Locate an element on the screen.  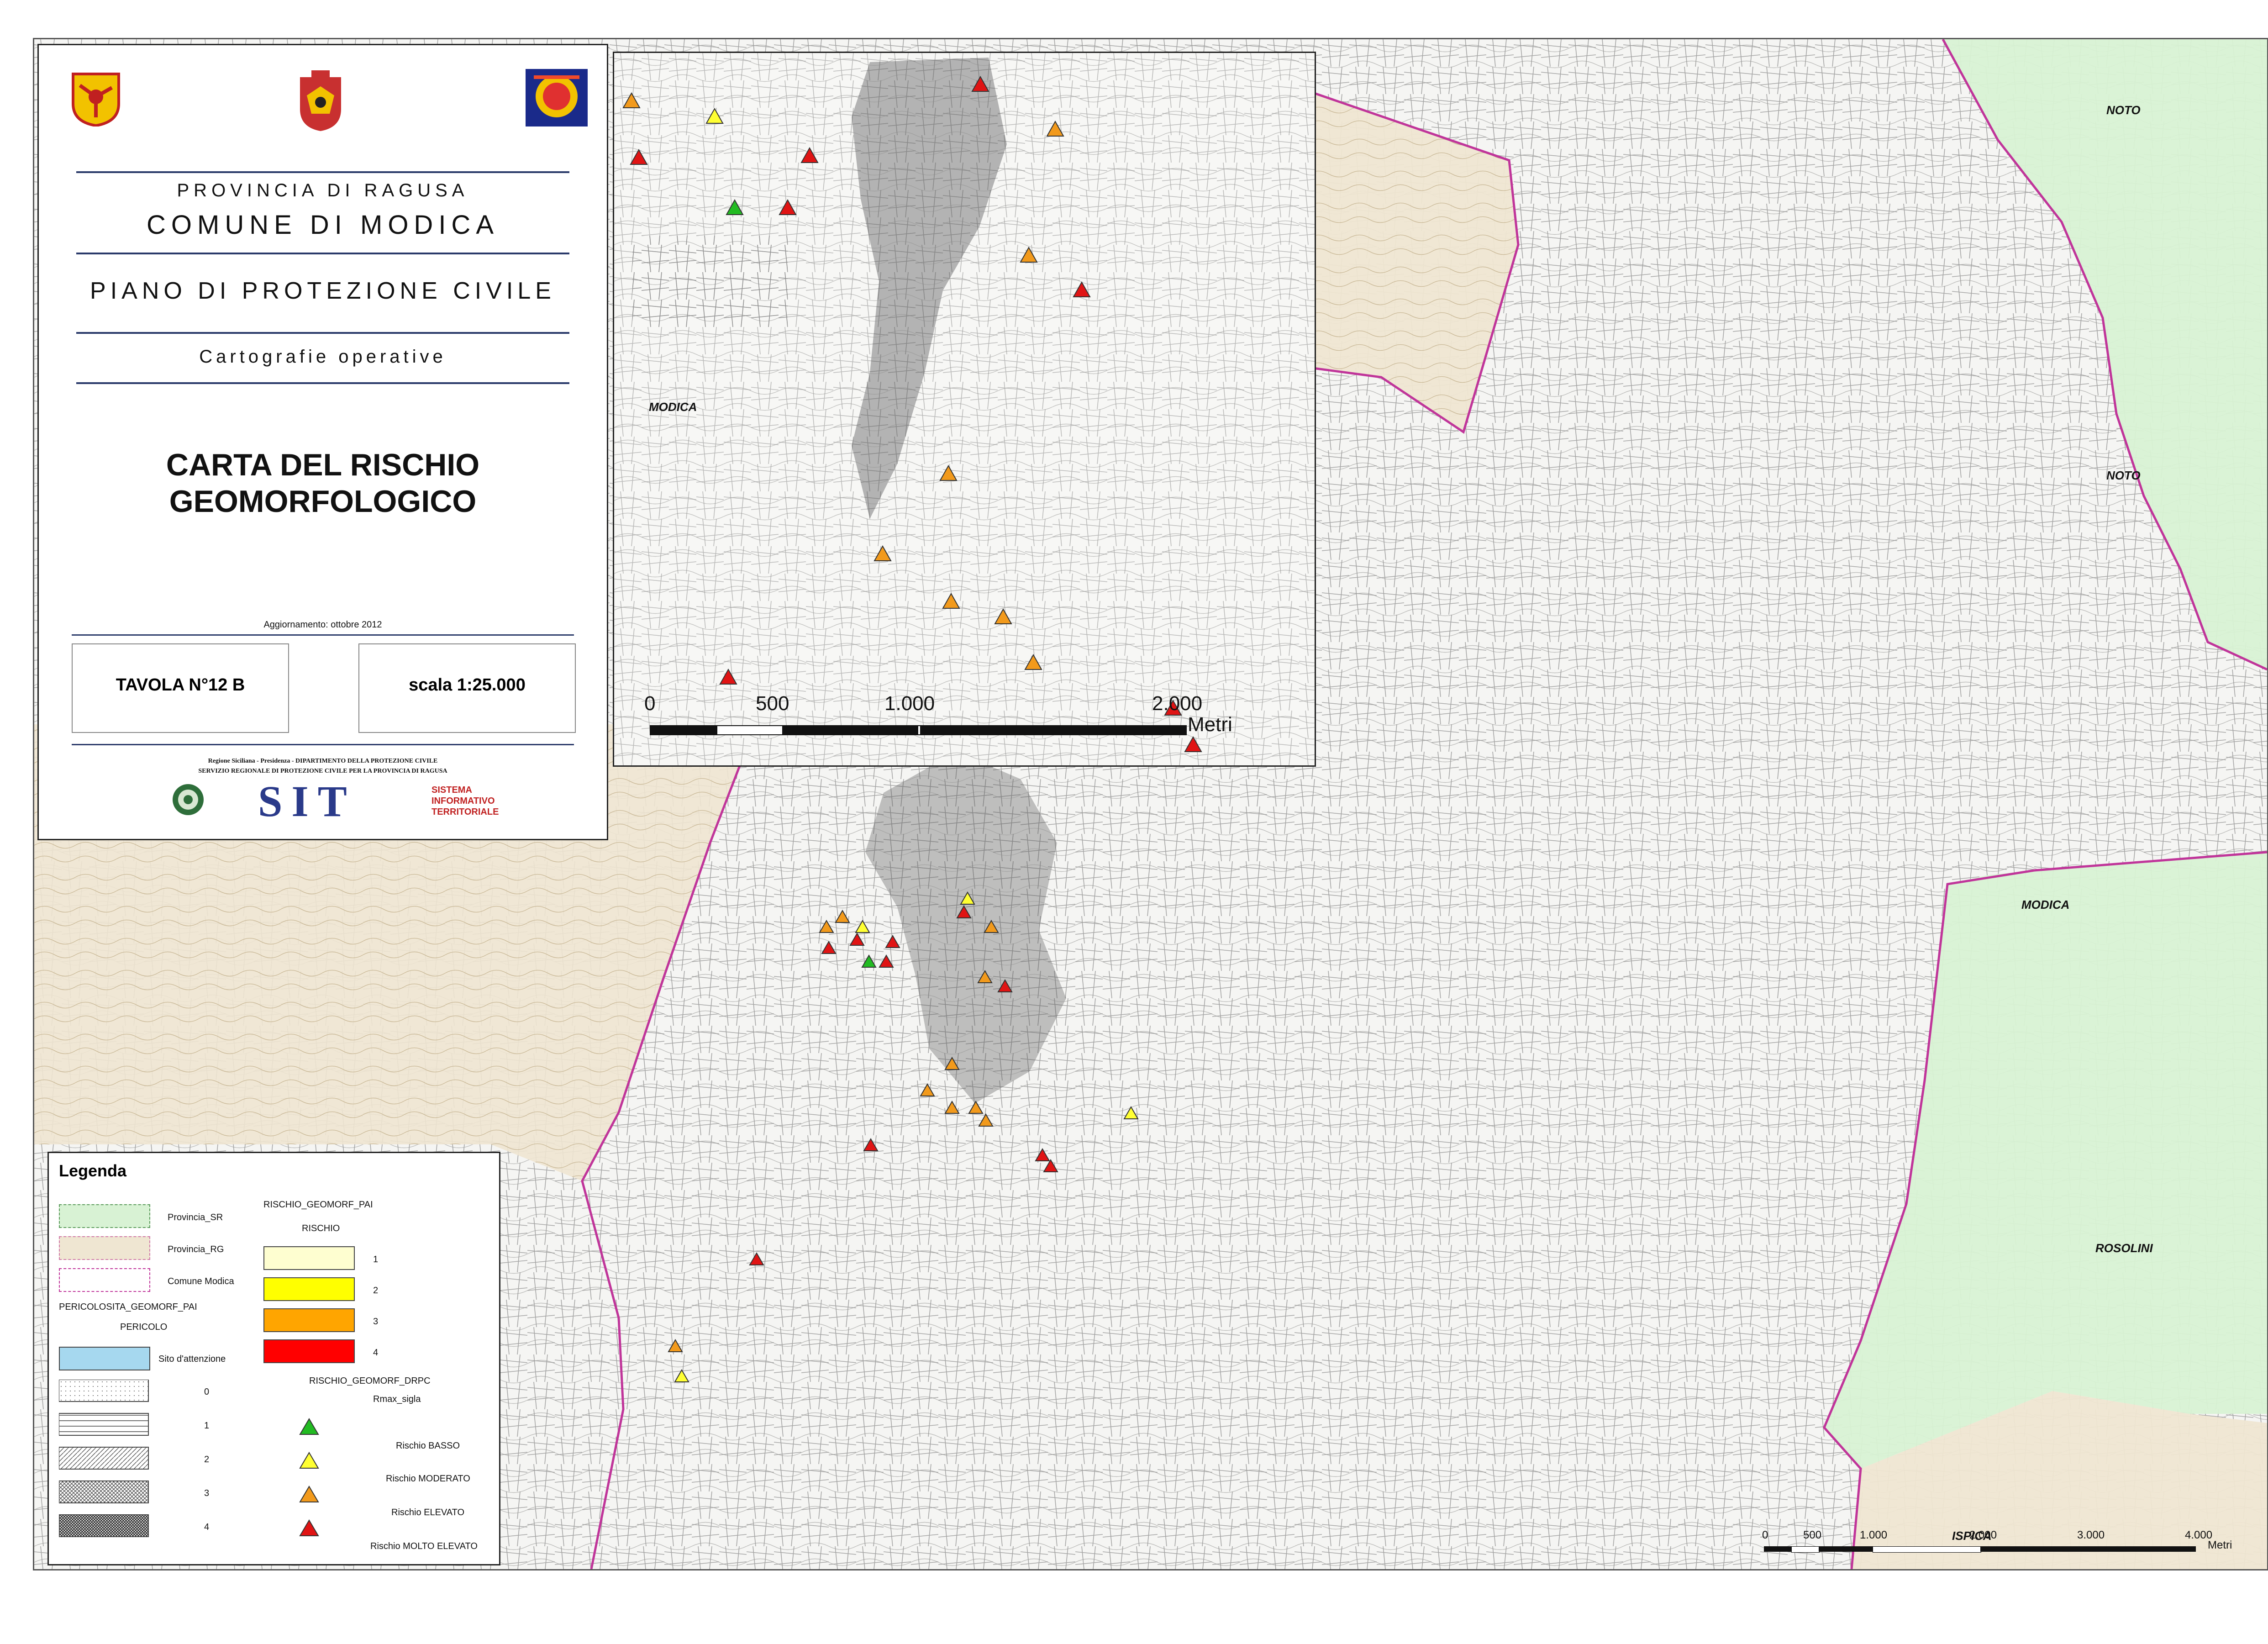
tavola-box: TAVOLA N°12 B is located at coordinates (180, 688).